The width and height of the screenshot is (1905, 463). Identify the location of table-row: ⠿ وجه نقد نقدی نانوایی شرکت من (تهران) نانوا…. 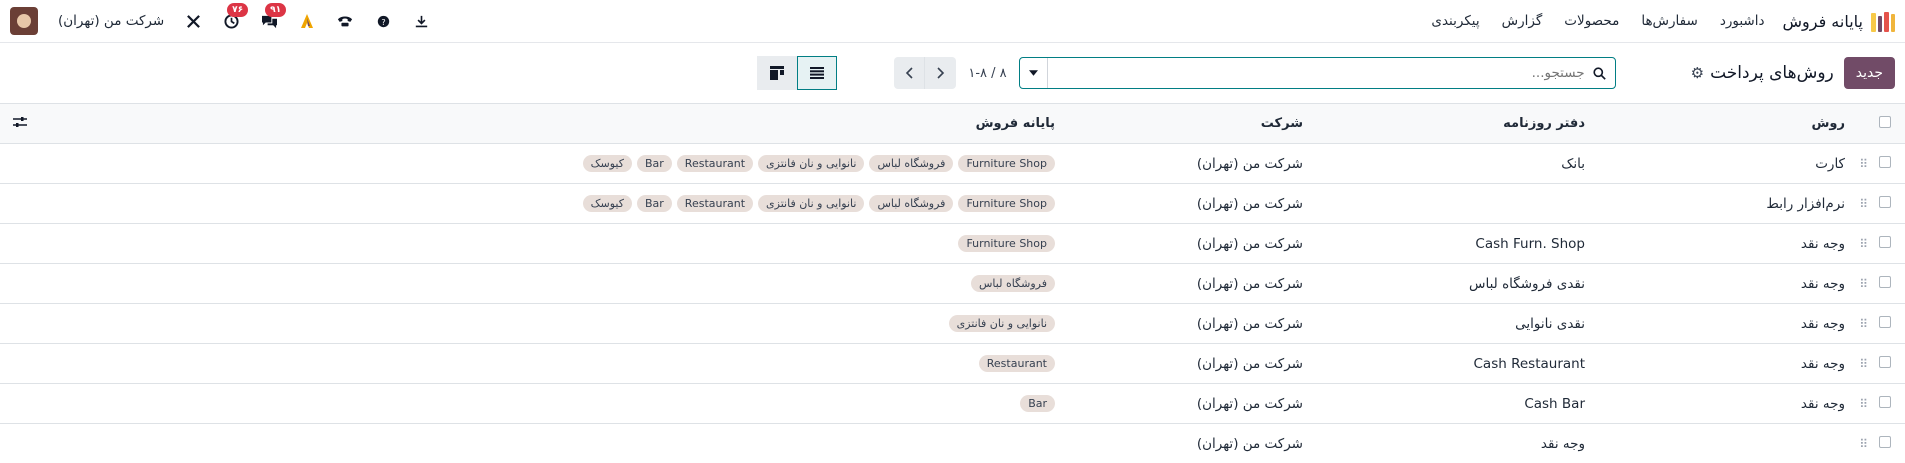
(952, 324).